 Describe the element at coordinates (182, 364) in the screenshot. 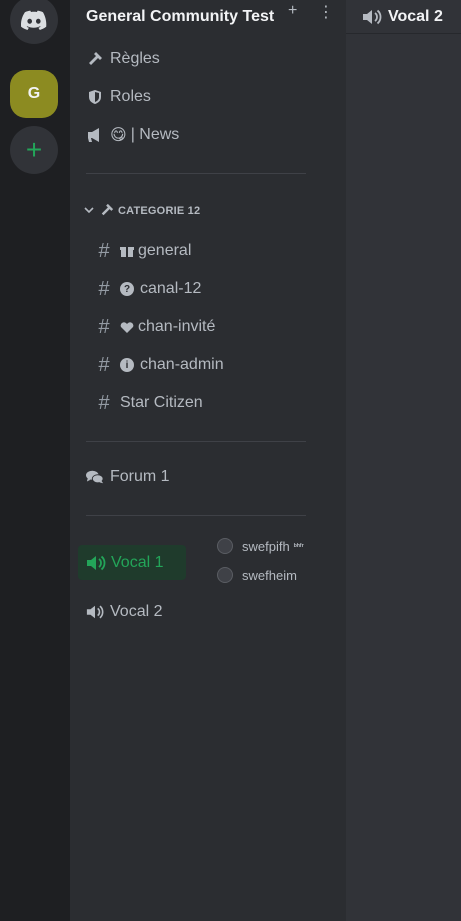

I see `channel-label: chan-admin` at that location.